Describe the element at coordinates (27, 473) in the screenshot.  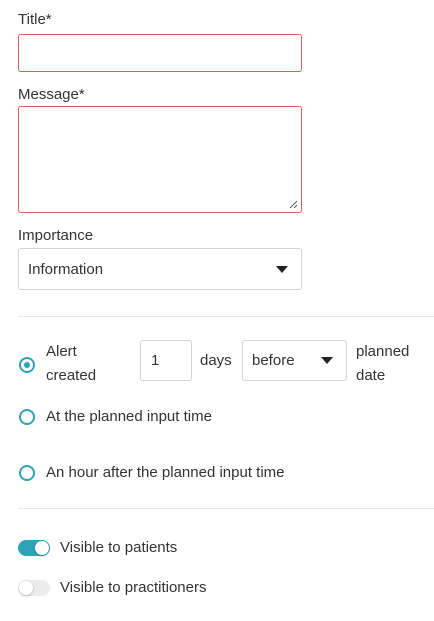
I see `radio-hour-after` at that location.